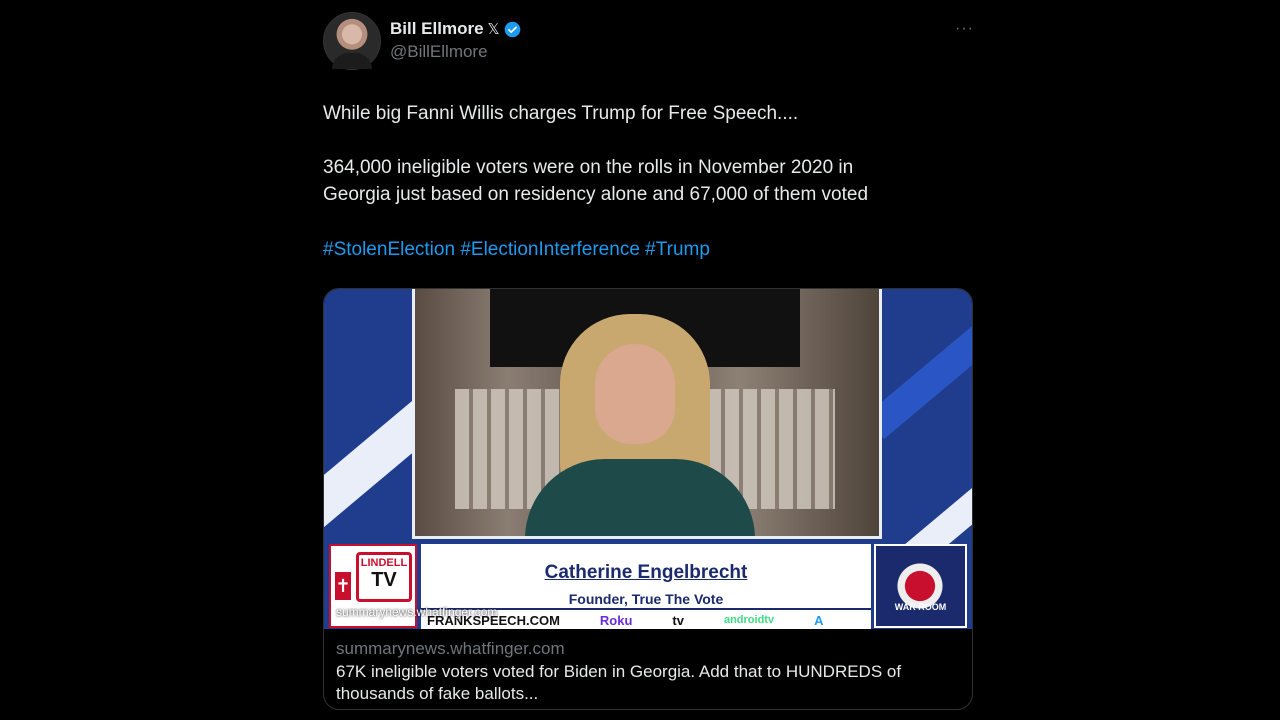 The width and height of the screenshot is (1280, 720). What do you see at coordinates (819, 620) in the screenshot?
I see `app-store-icon: A` at bounding box center [819, 620].